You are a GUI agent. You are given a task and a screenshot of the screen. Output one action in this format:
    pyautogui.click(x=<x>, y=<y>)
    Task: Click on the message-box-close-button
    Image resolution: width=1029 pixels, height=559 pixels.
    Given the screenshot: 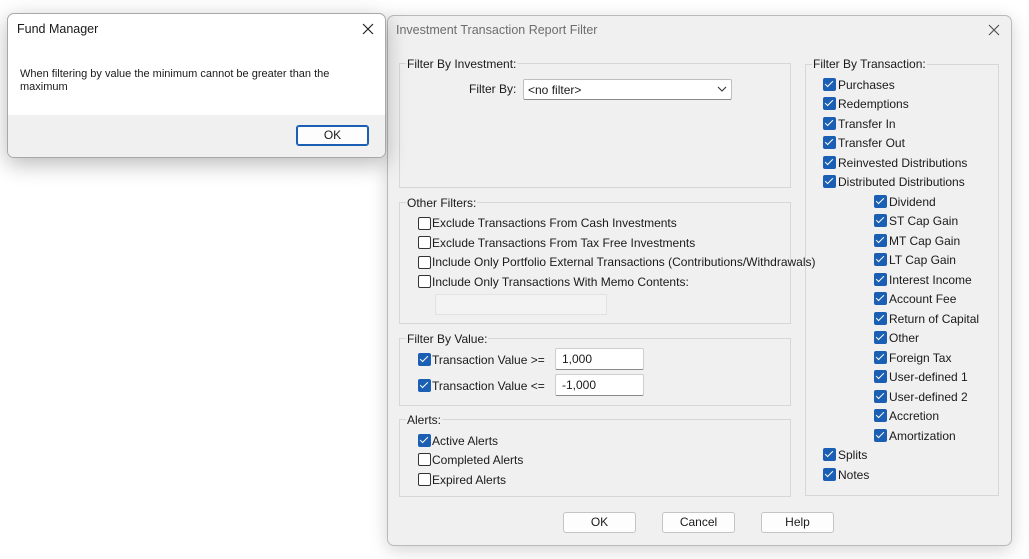 What is the action you would take?
    pyautogui.click(x=368, y=29)
    